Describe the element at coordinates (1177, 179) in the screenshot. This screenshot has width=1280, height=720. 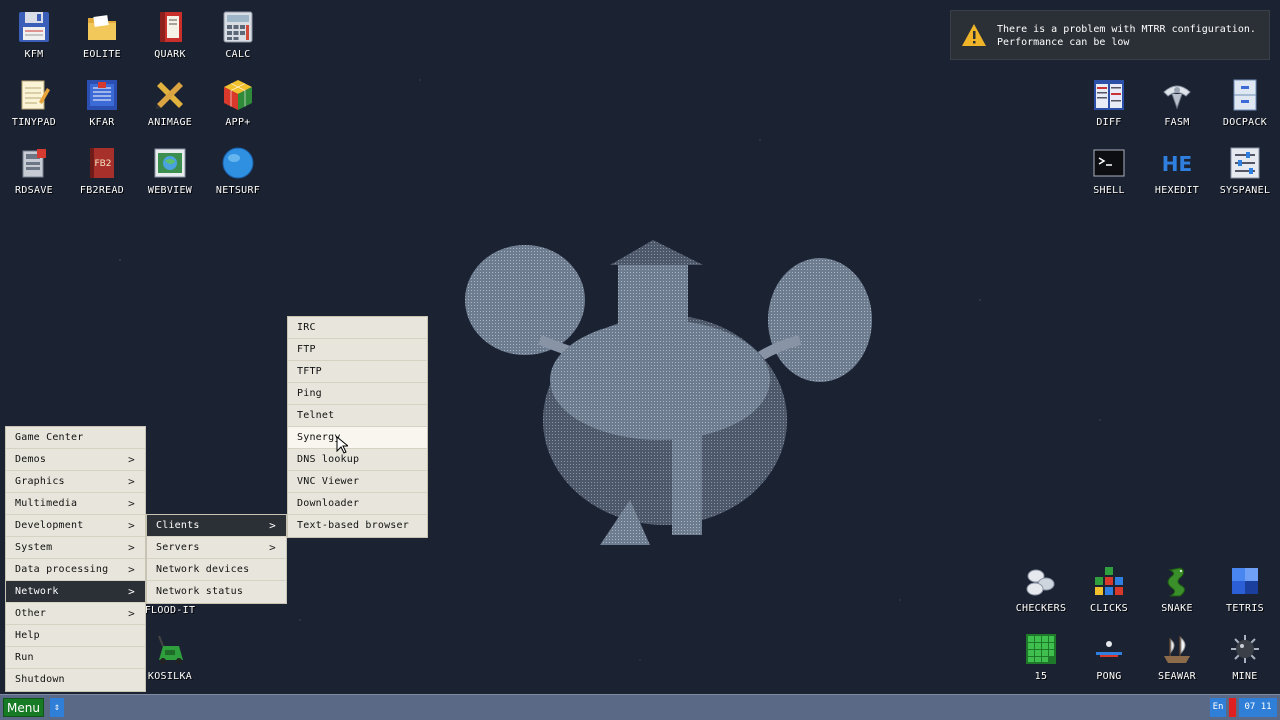
I see `desktop-icon-hexedit: HE HEXEDIT` at that location.